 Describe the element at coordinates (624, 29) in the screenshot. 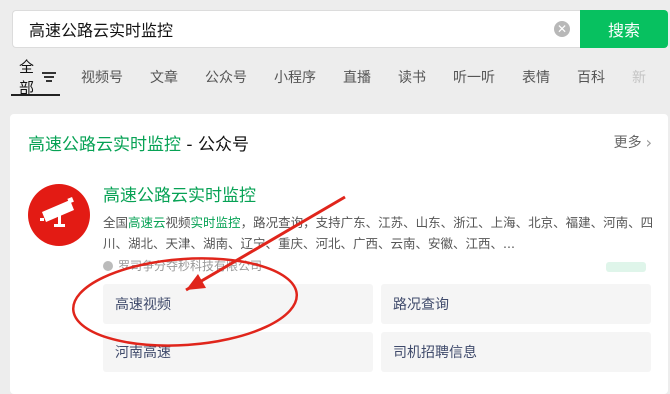

I see `search-button: 搜索` at that location.